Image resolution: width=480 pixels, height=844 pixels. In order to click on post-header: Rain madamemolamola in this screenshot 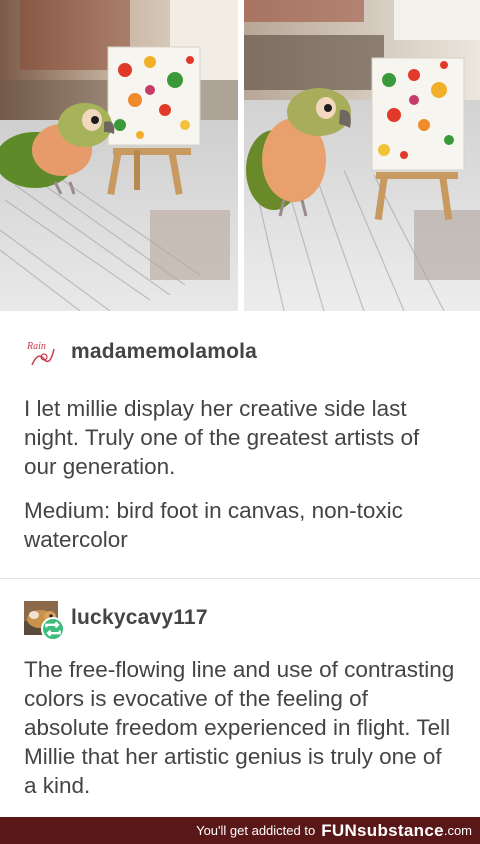, I will do `click(240, 352)`.